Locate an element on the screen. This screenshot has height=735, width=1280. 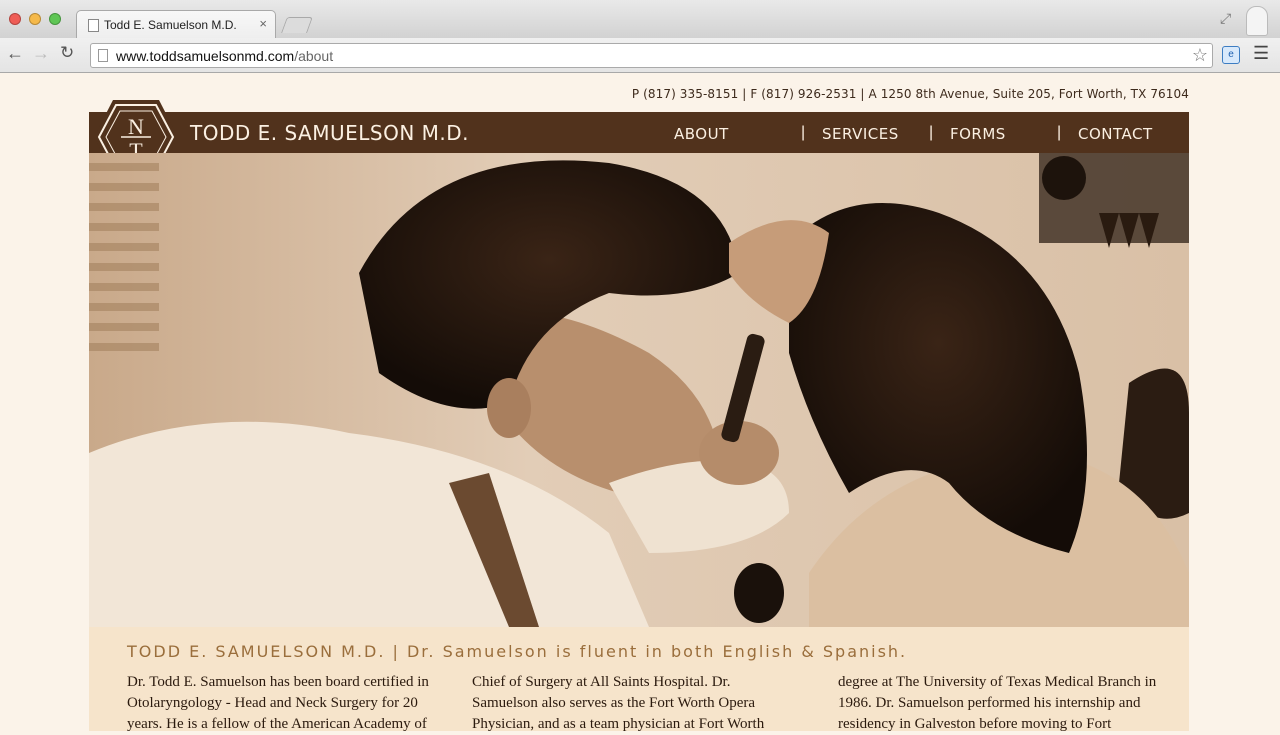
browser-toolbar: ← → ↻ www.toddsamuelsonmd.com/about ☆ is located at coordinates (640, 55).